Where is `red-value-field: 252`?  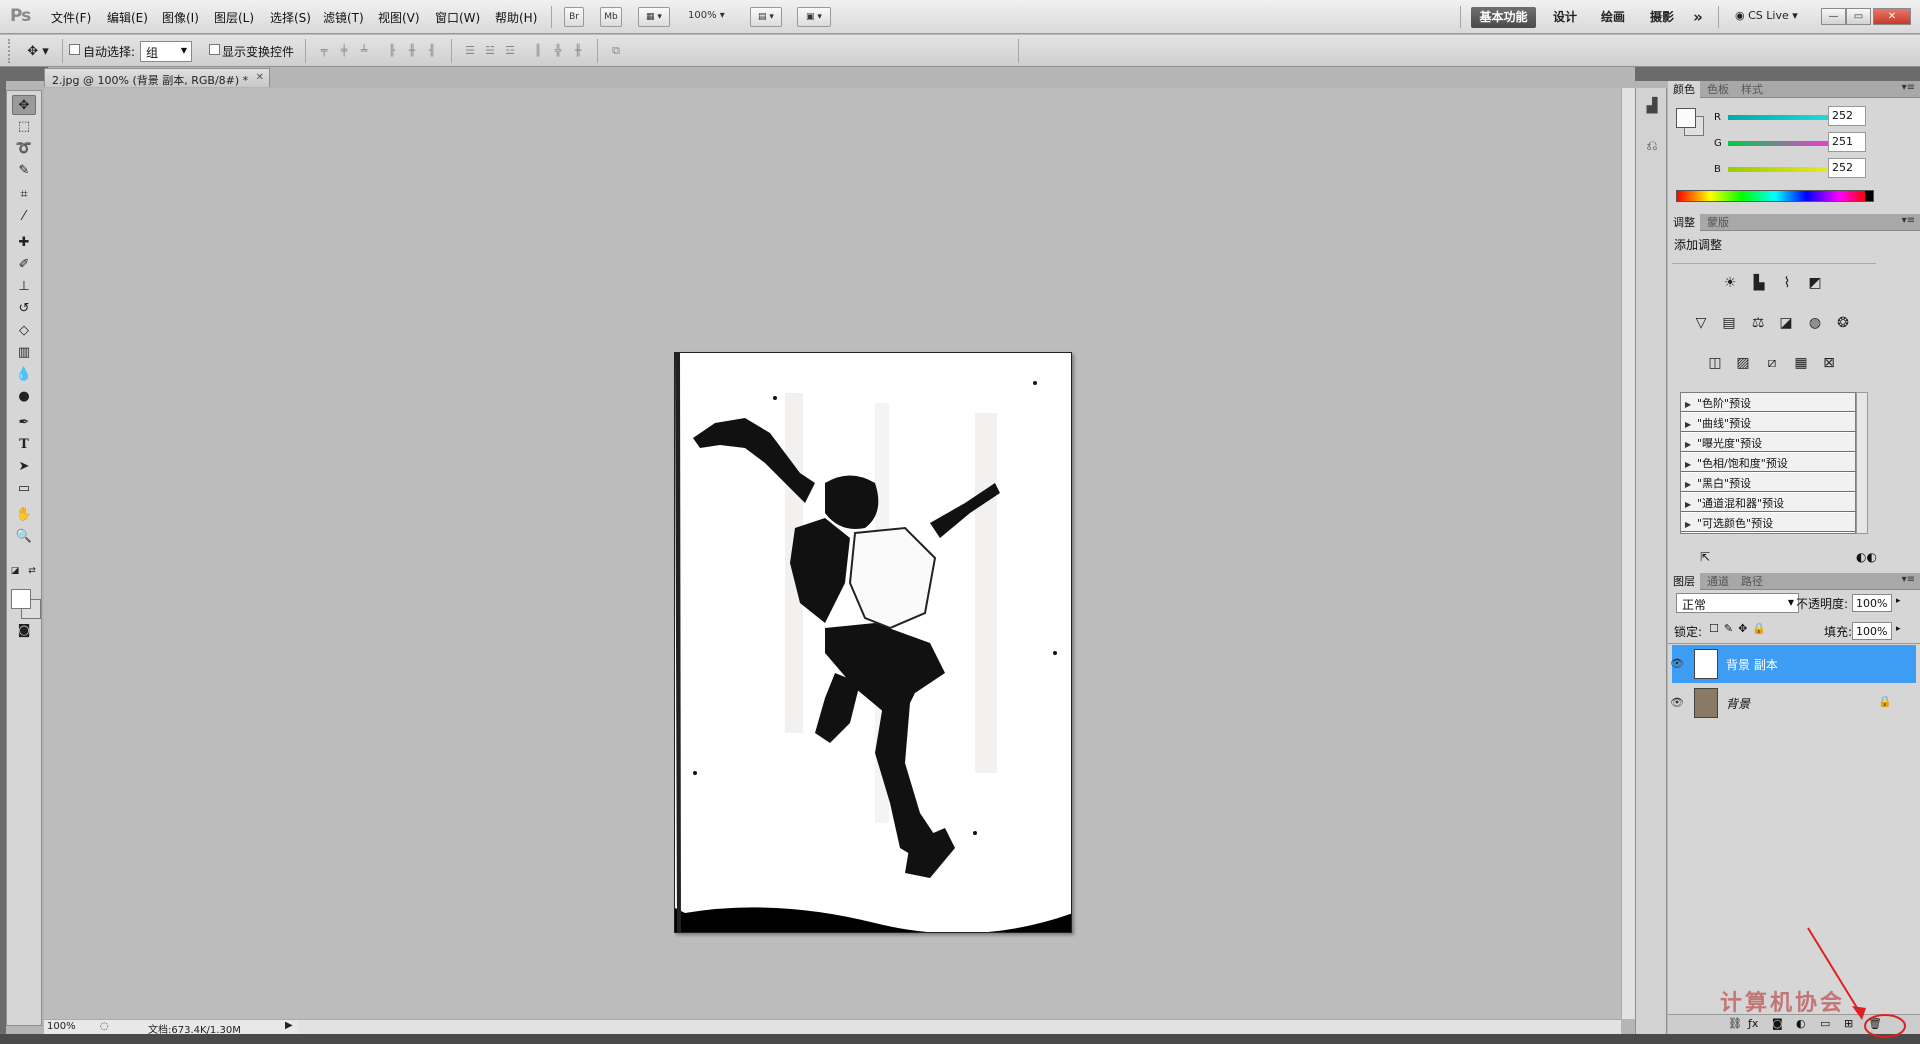
red-value-field: 252 is located at coordinates (1847, 116).